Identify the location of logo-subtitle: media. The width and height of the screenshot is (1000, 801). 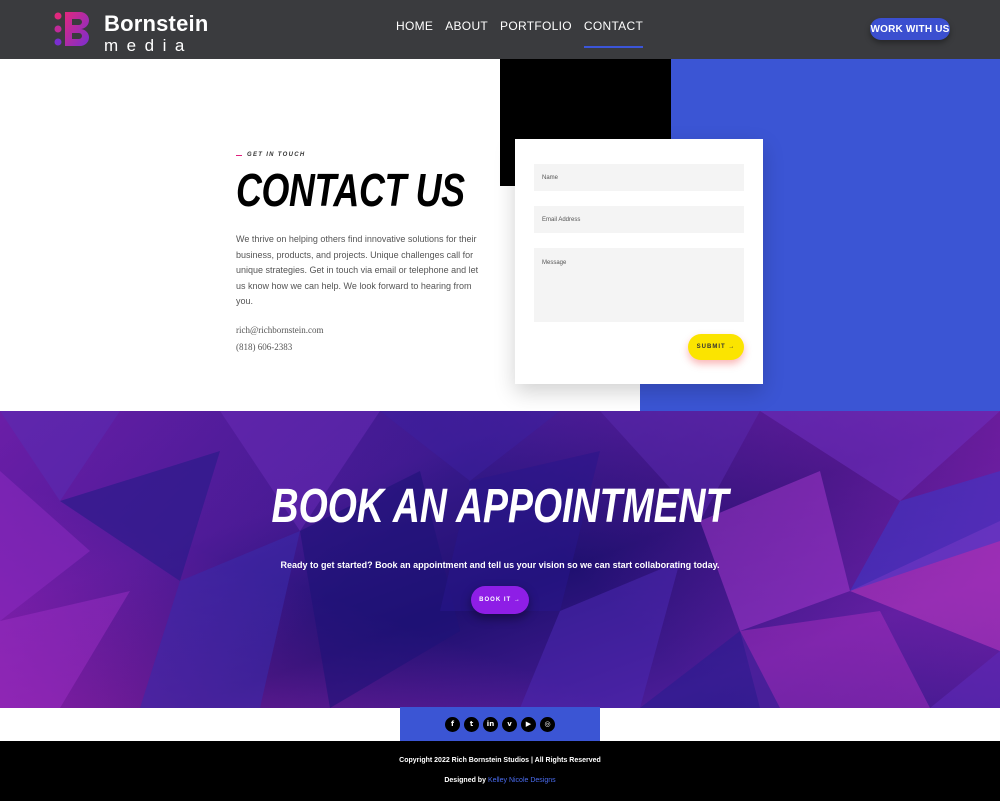
(148, 45).